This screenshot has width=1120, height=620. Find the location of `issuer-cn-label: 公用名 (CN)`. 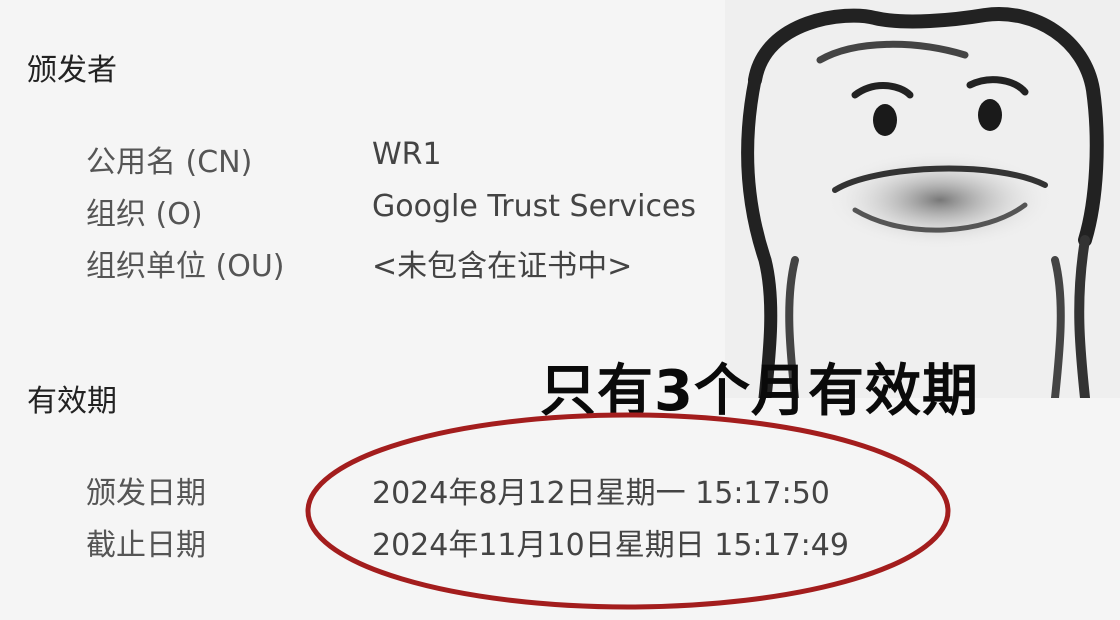

issuer-cn-label: 公用名 (CN) is located at coordinates (169, 162).